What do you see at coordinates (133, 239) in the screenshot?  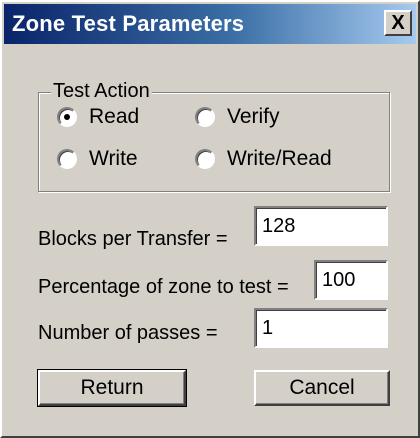 I see `blocks-per-transfer-label: Blocks per Transfer =` at bounding box center [133, 239].